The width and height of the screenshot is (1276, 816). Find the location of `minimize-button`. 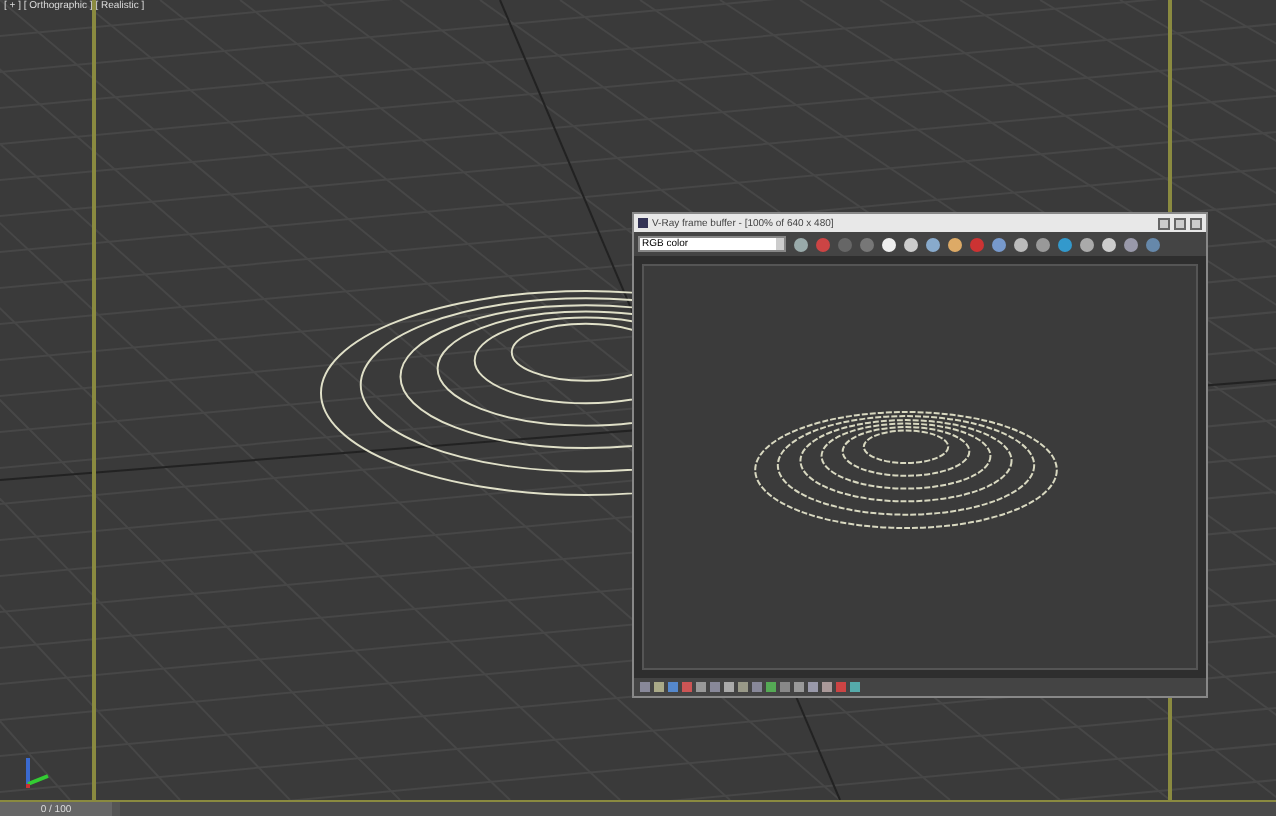

minimize-button is located at coordinates (1164, 223).